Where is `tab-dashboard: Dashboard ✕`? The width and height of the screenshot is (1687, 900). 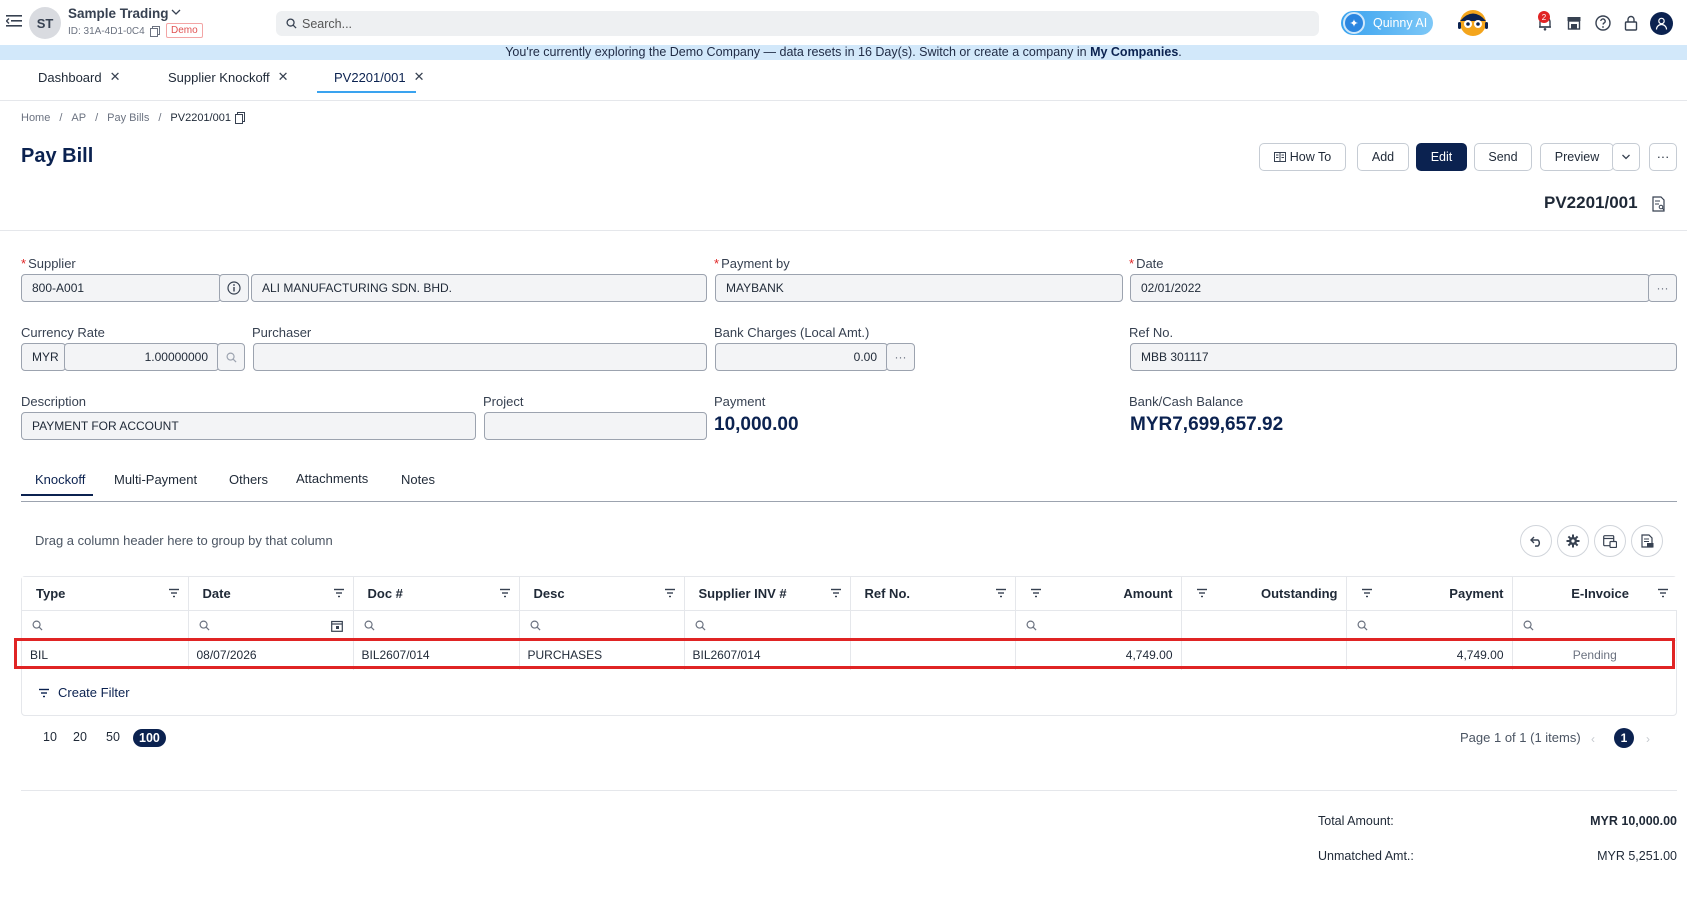
tab-dashboard: Dashboard ✕ is located at coordinates (79, 77).